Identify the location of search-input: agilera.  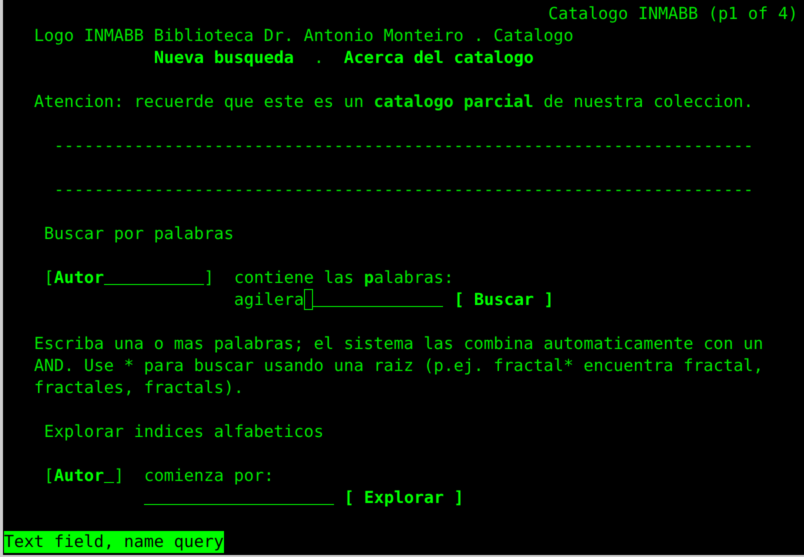
(339, 300).